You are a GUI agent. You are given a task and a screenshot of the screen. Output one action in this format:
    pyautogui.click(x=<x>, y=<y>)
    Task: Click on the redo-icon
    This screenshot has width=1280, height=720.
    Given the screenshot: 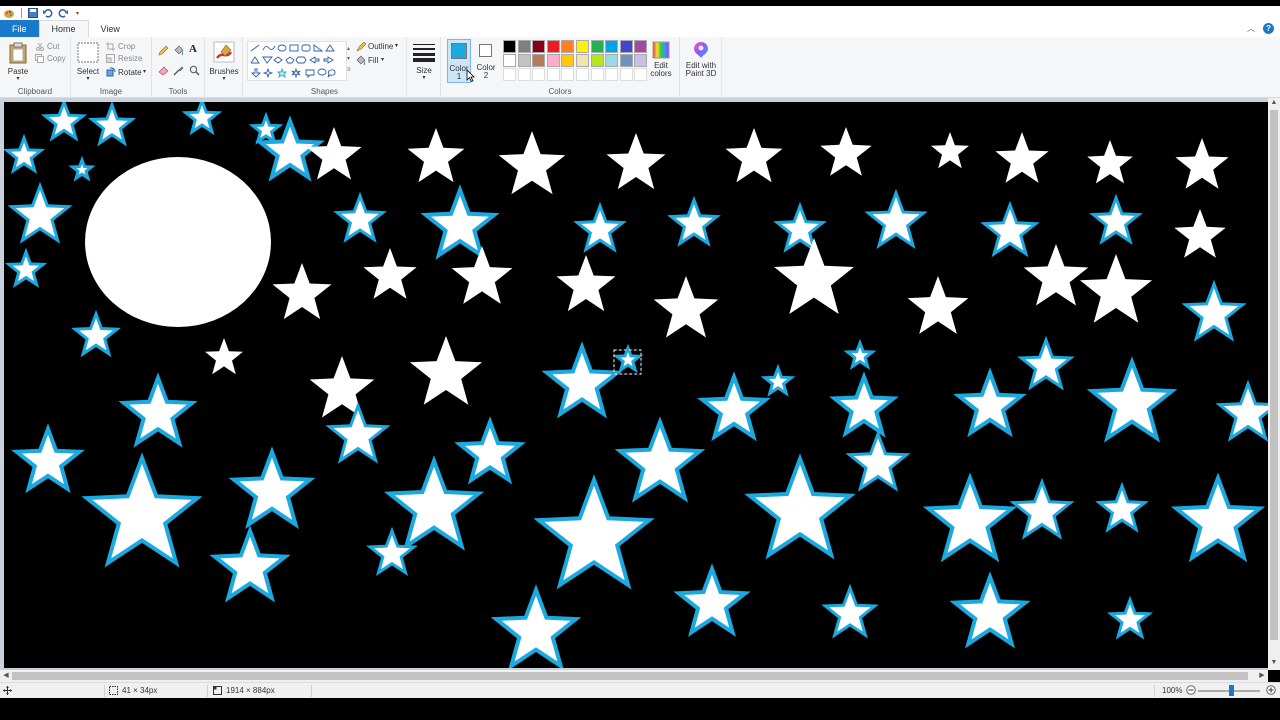 What is the action you would take?
    pyautogui.click(x=62, y=13)
    